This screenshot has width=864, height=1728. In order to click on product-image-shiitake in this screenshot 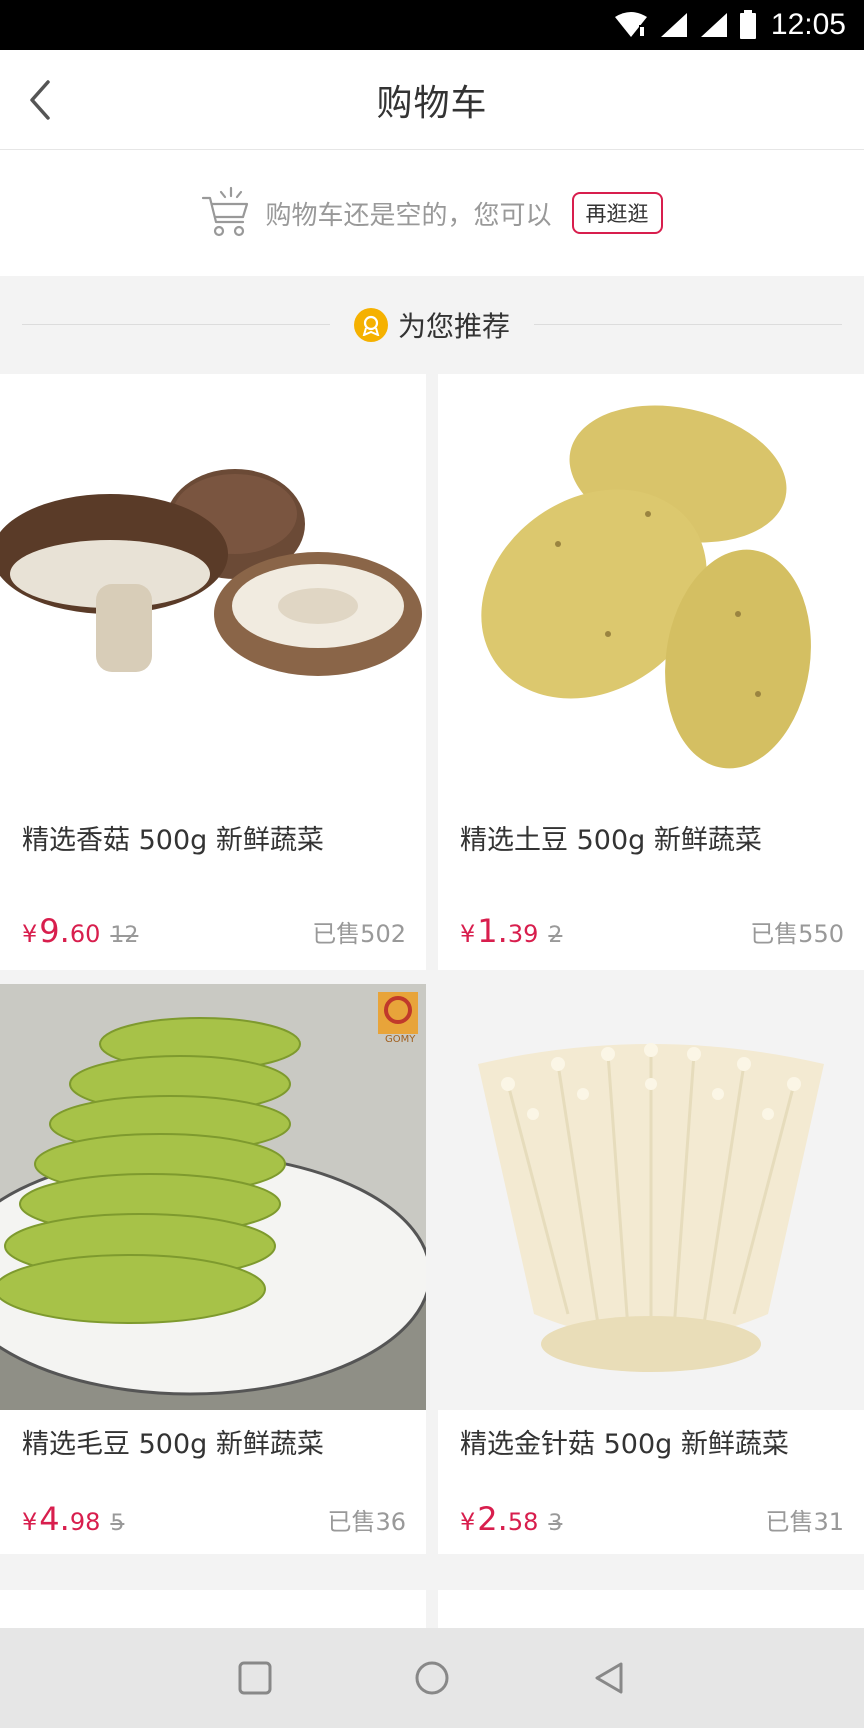, I will do `click(213, 587)`.